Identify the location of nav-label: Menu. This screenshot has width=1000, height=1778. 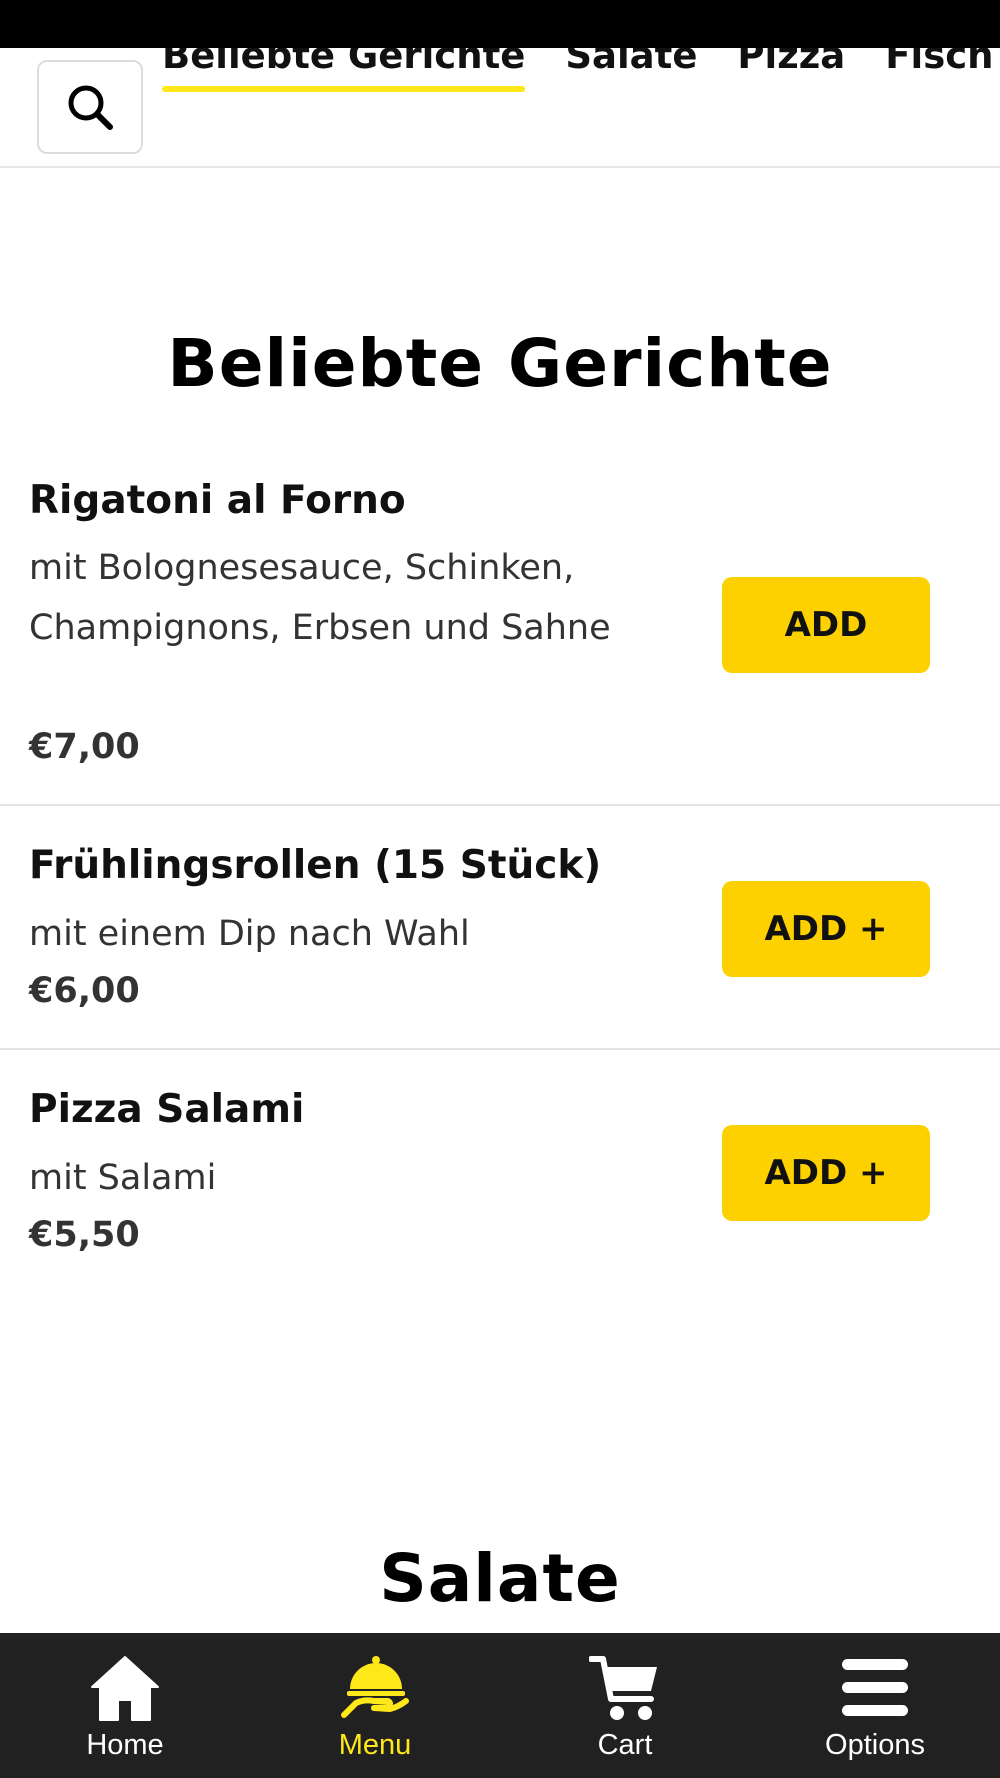
(375, 1745).